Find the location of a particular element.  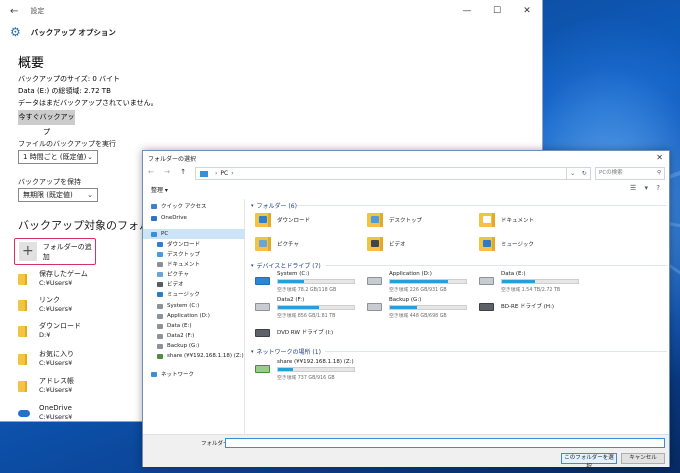

search-input: PCの検索 ⚲ is located at coordinates (630, 173).